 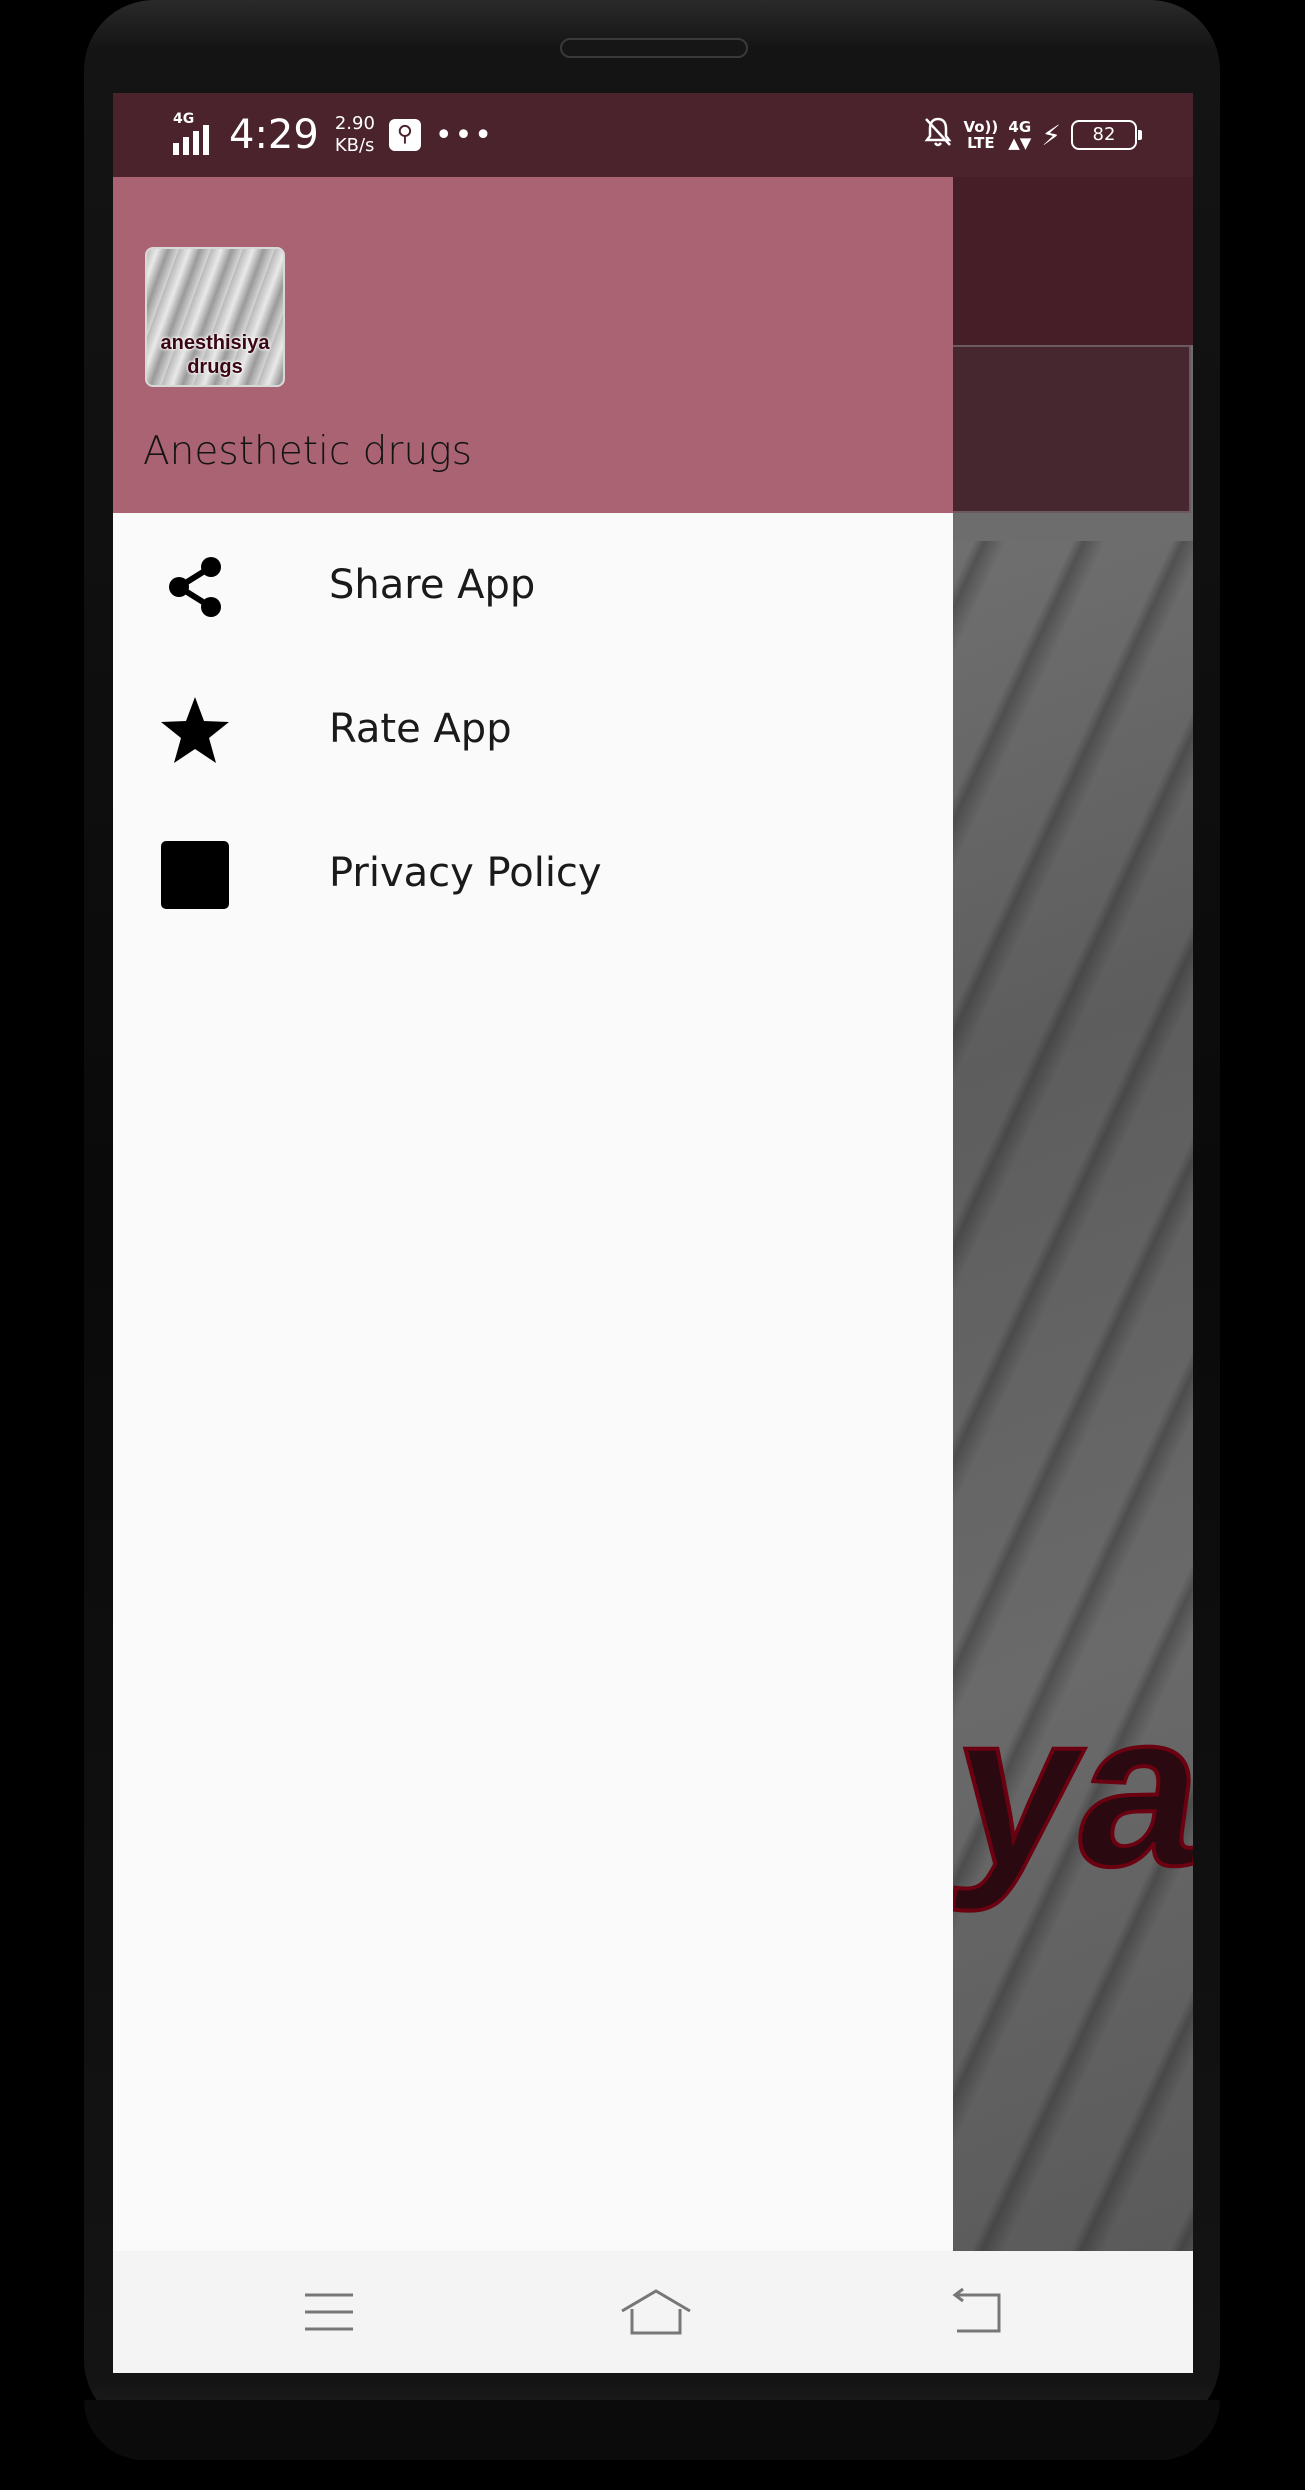 I want to click on share-icon, so click(x=195, y=587).